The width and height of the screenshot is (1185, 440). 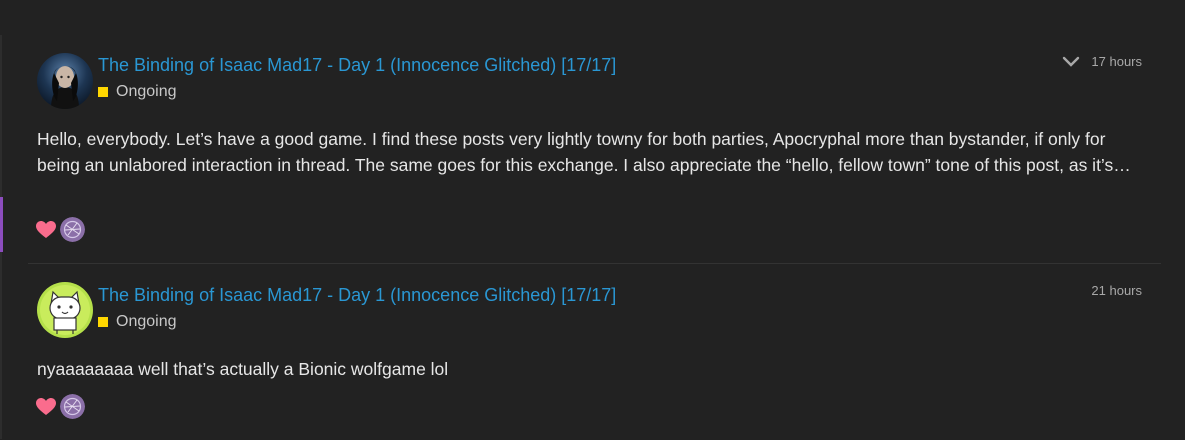 I want to click on post-meta: 17 hours, so click(x=1102, y=61).